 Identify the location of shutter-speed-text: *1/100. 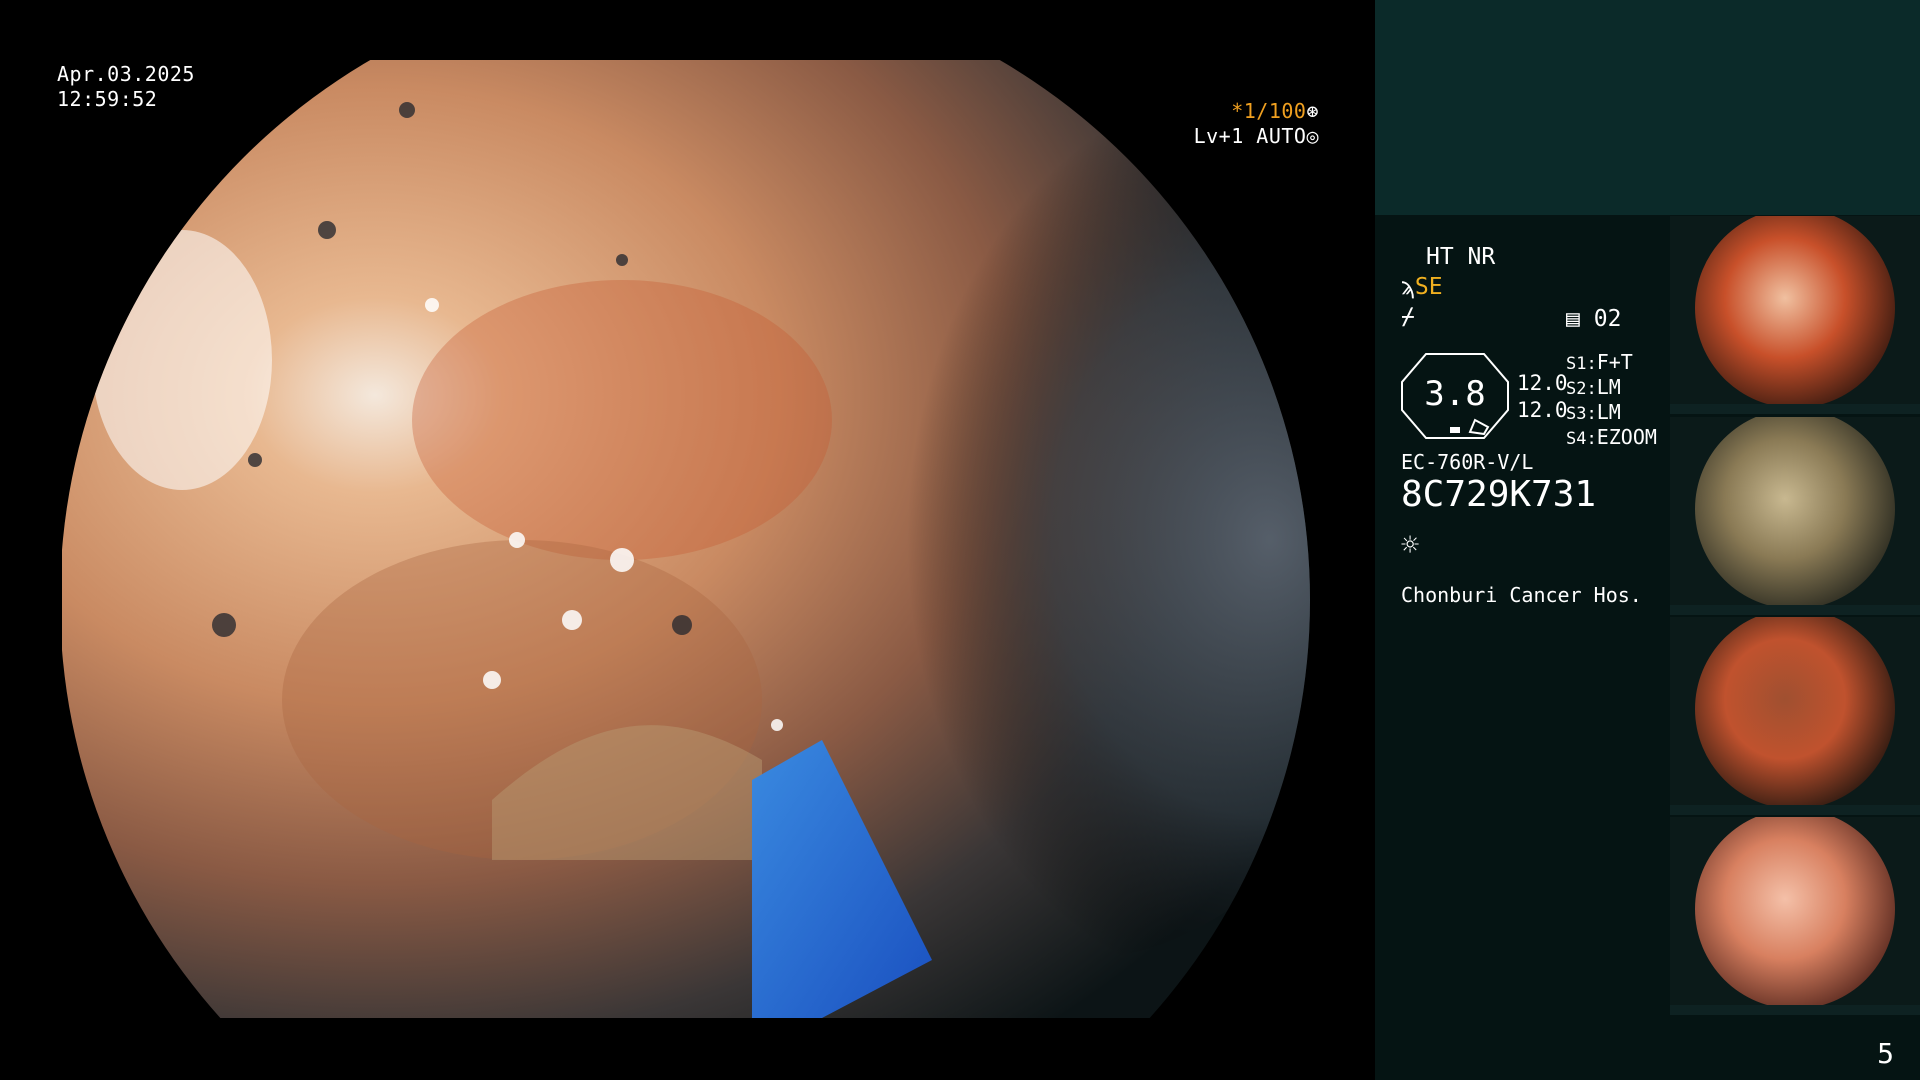
(1269, 111).